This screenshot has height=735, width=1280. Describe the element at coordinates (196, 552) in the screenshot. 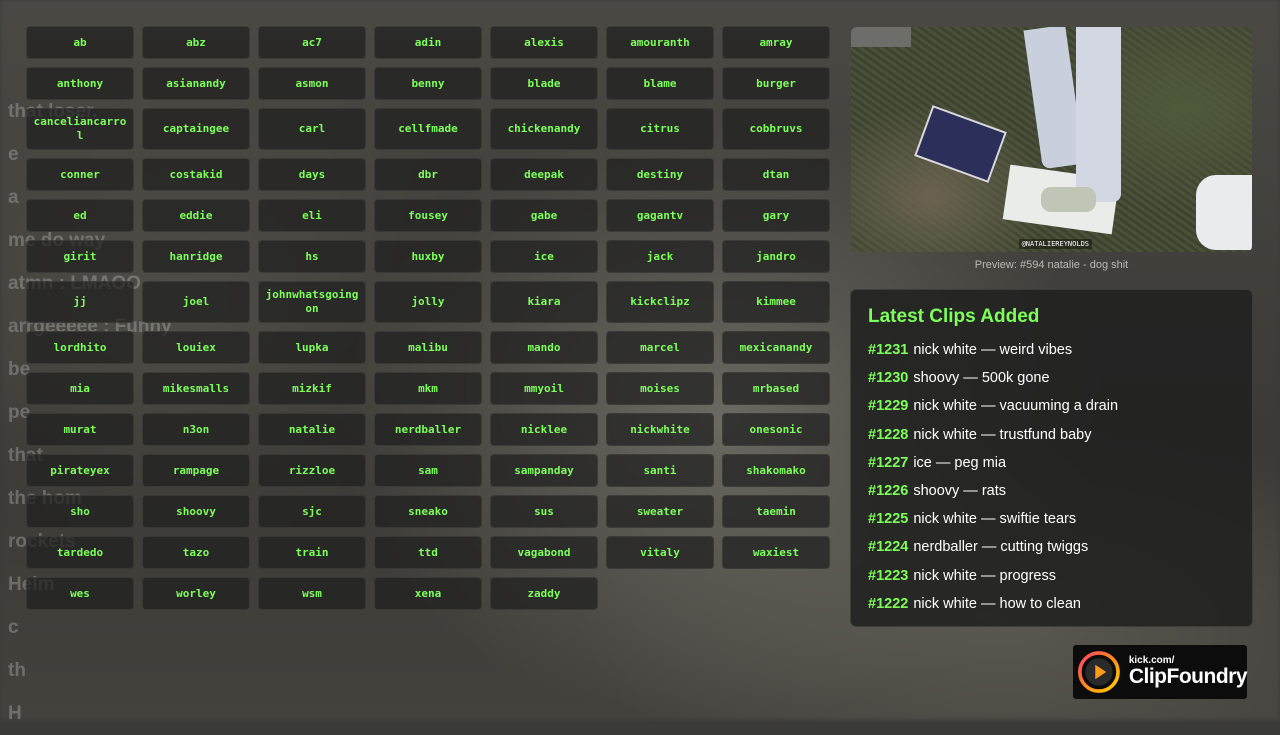

I see `streamer-button-tazo: tazo` at that location.